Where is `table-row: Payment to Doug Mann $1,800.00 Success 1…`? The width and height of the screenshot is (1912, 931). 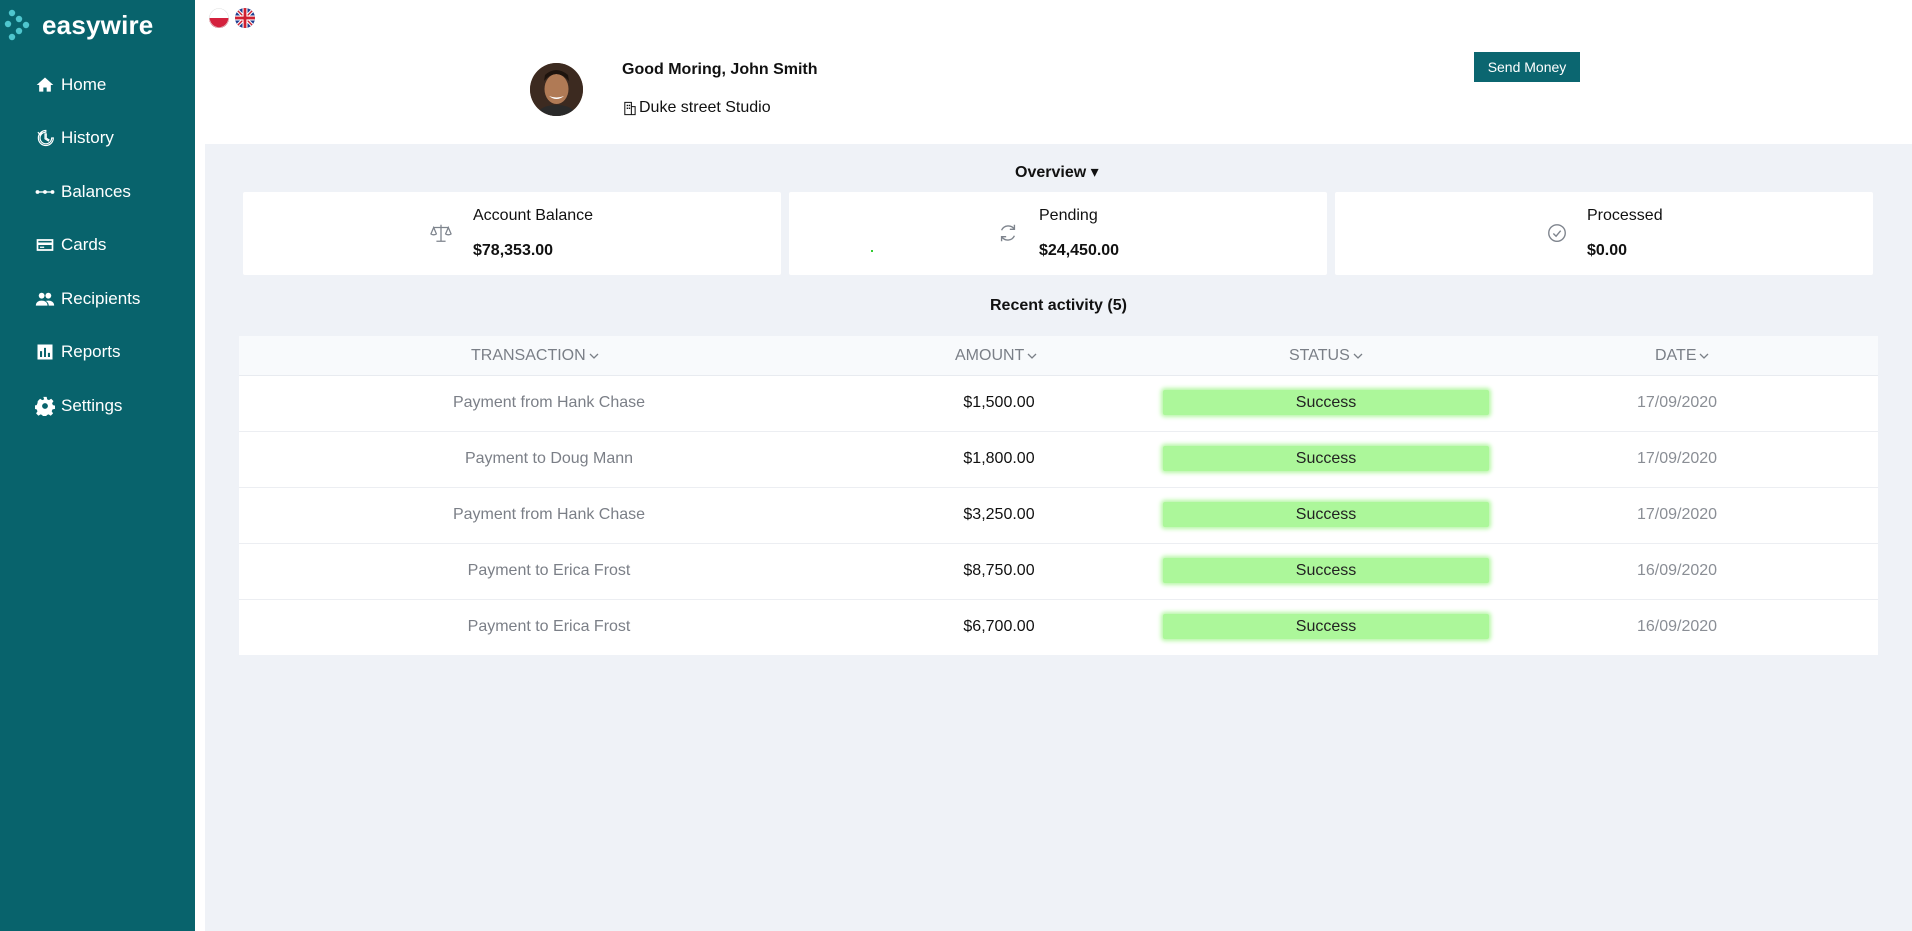 table-row: Payment to Doug Mann $1,800.00 Success 1… is located at coordinates (1058, 460).